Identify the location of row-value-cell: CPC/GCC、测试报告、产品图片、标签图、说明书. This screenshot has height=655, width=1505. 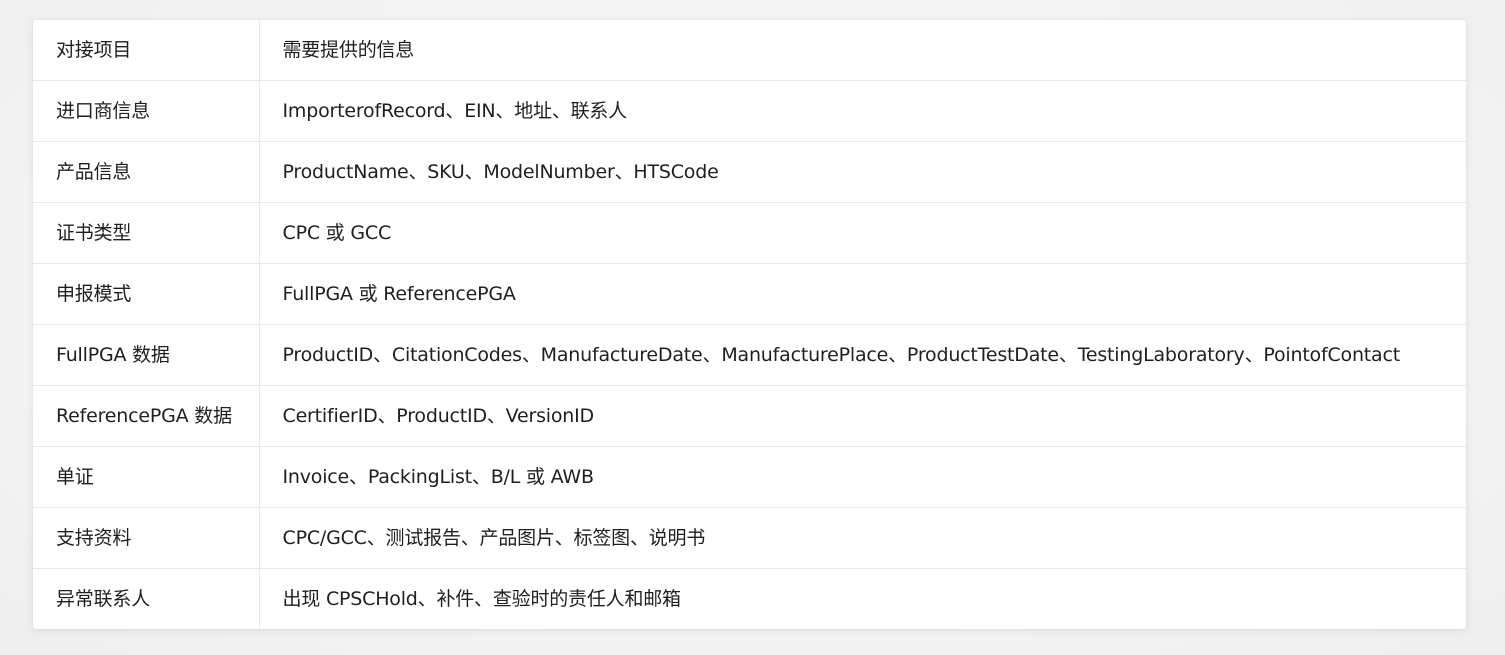
(862, 538).